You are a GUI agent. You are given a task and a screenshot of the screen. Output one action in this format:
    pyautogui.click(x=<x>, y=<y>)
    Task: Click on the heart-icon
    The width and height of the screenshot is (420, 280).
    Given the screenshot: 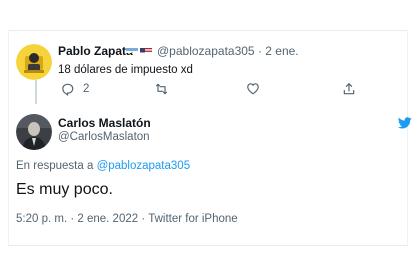 What is the action you would take?
    pyautogui.click(x=253, y=88)
    